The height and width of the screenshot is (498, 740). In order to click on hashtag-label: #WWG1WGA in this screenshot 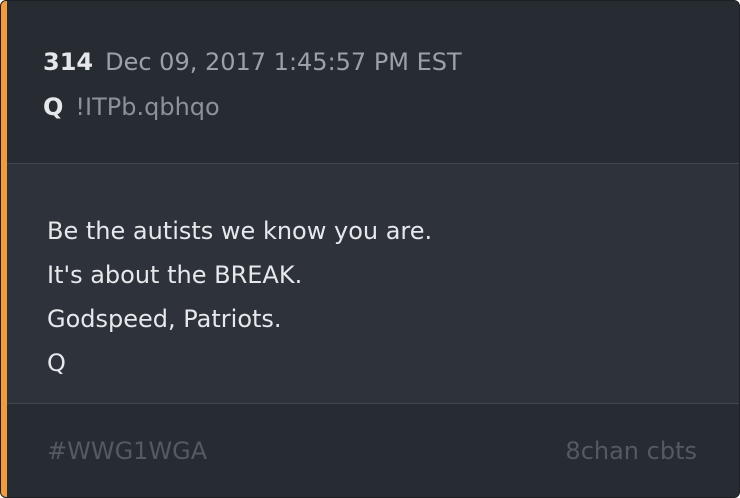, I will do `click(127, 451)`.